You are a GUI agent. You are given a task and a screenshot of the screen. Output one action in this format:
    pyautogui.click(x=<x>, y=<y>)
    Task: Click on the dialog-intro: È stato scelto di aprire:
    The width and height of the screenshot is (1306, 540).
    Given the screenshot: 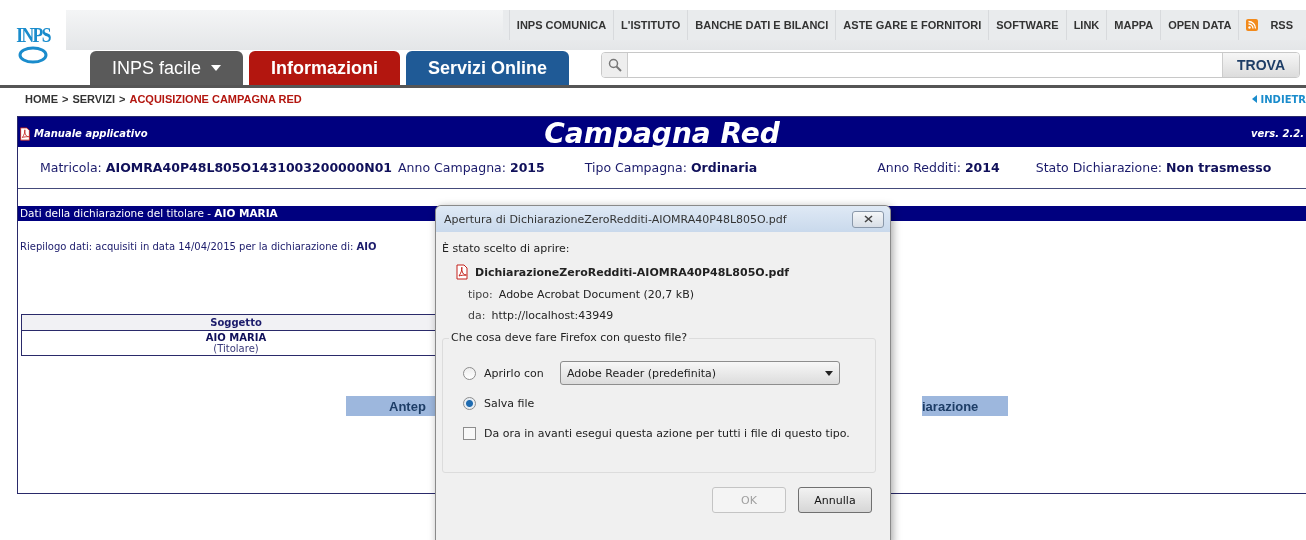 What is the action you would take?
    pyautogui.click(x=506, y=248)
    